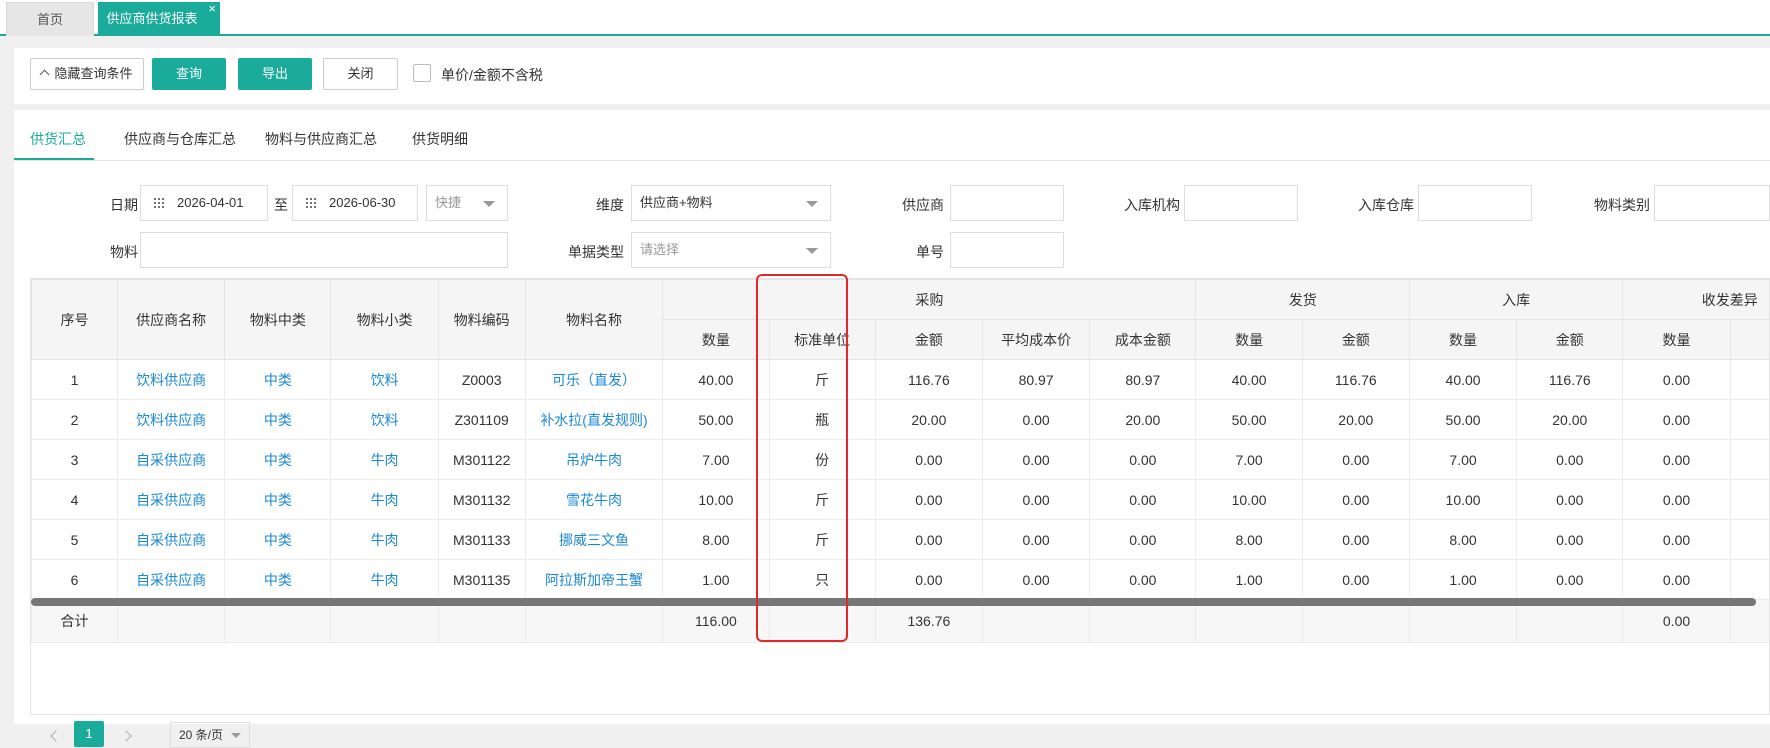  Describe the element at coordinates (360, 74) in the screenshot. I see `close-button: 关闭` at that location.